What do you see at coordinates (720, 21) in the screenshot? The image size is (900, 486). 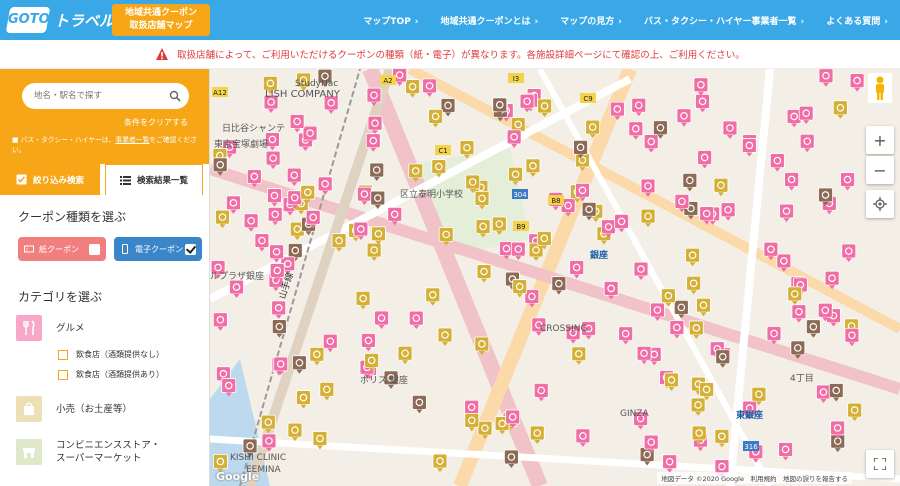 I see `nav-transport-operators-label: バス・タクシー・ハイヤー事業者一覧` at bounding box center [720, 21].